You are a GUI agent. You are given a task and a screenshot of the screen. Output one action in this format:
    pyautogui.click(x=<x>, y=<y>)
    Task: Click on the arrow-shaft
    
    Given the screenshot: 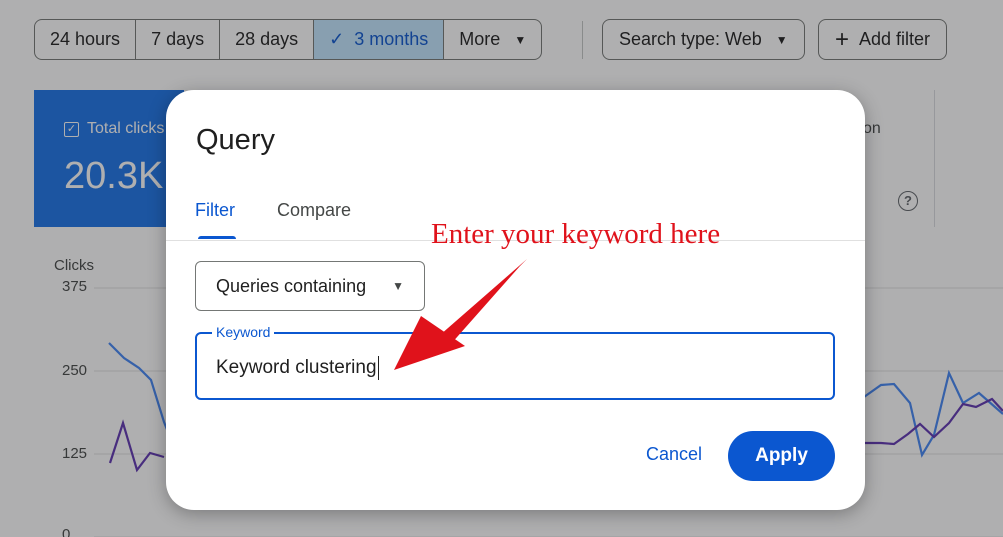 What is the action you would take?
    pyautogui.click(x=483, y=302)
    